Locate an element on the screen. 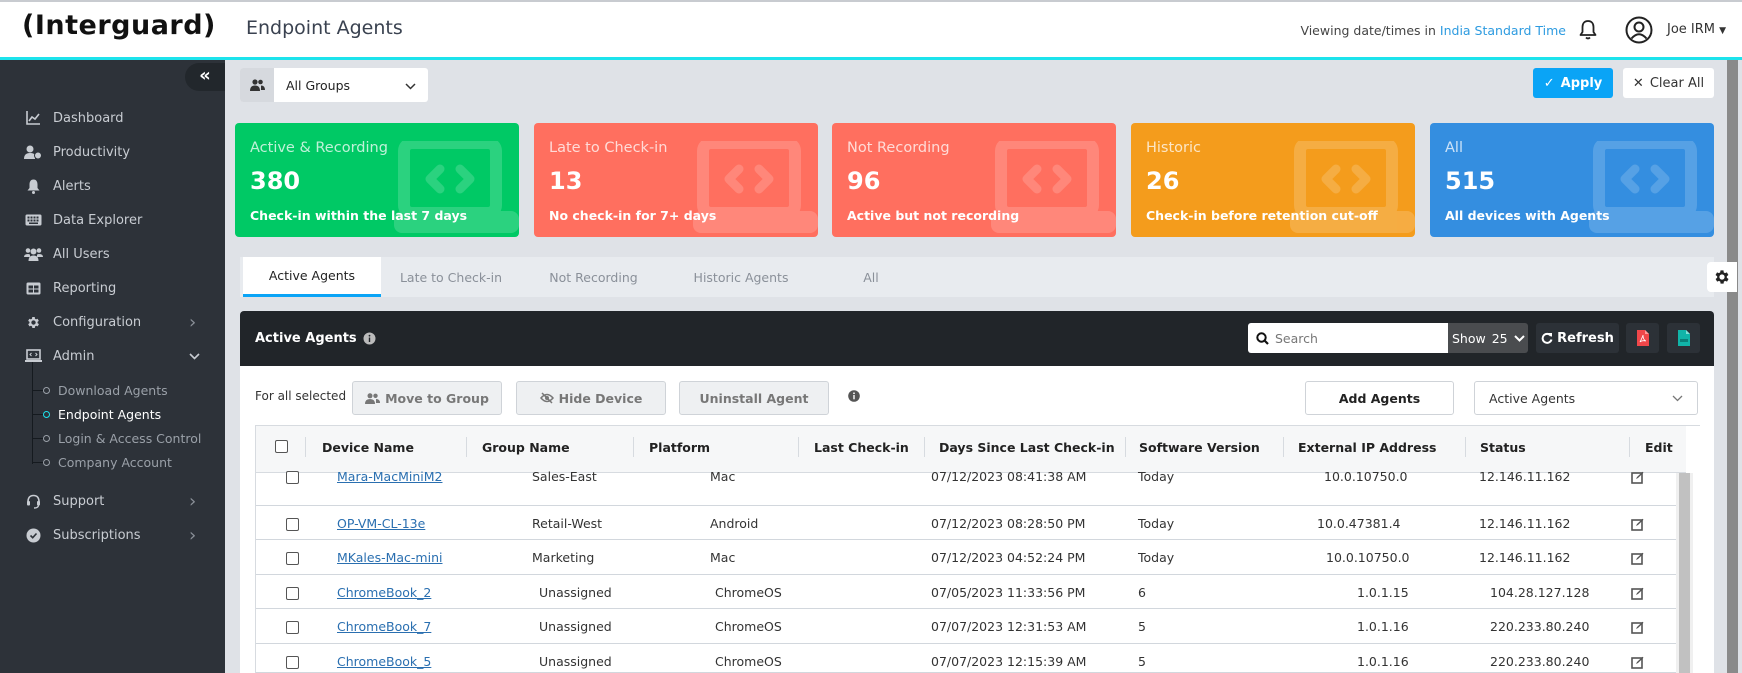 This screenshot has width=1742, height=673. timezone-link: India Standard Time is located at coordinates (1503, 30).